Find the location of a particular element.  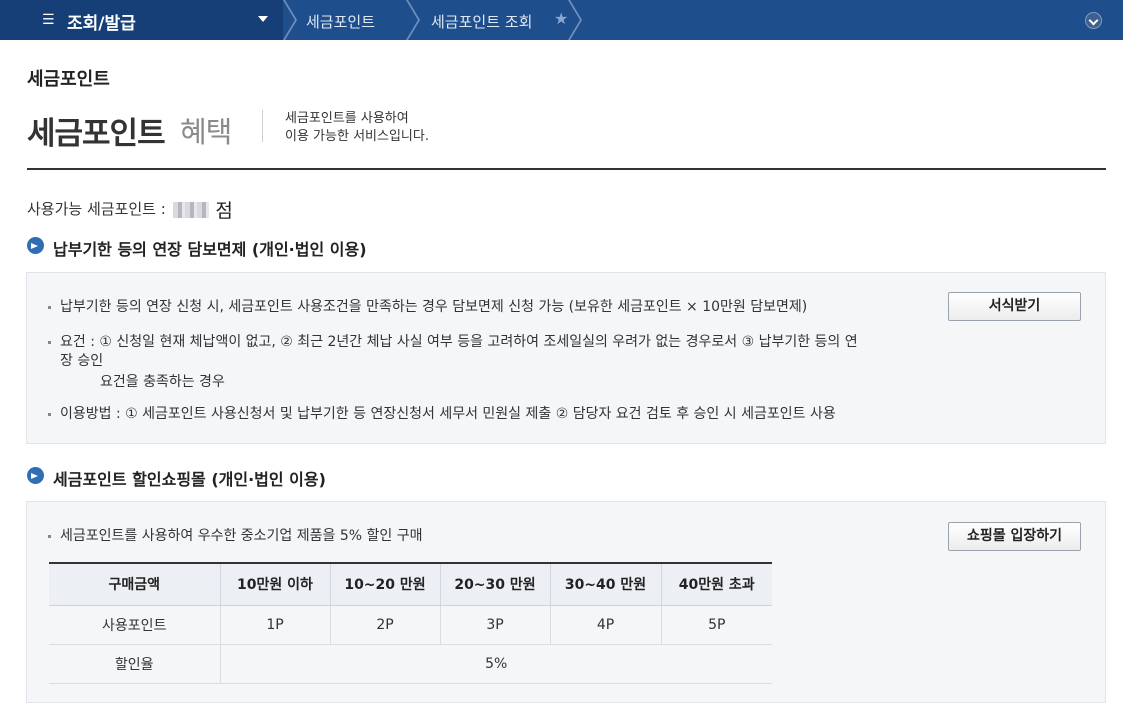

table-cell: 사용포인트 is located at coordinates (134, 625).